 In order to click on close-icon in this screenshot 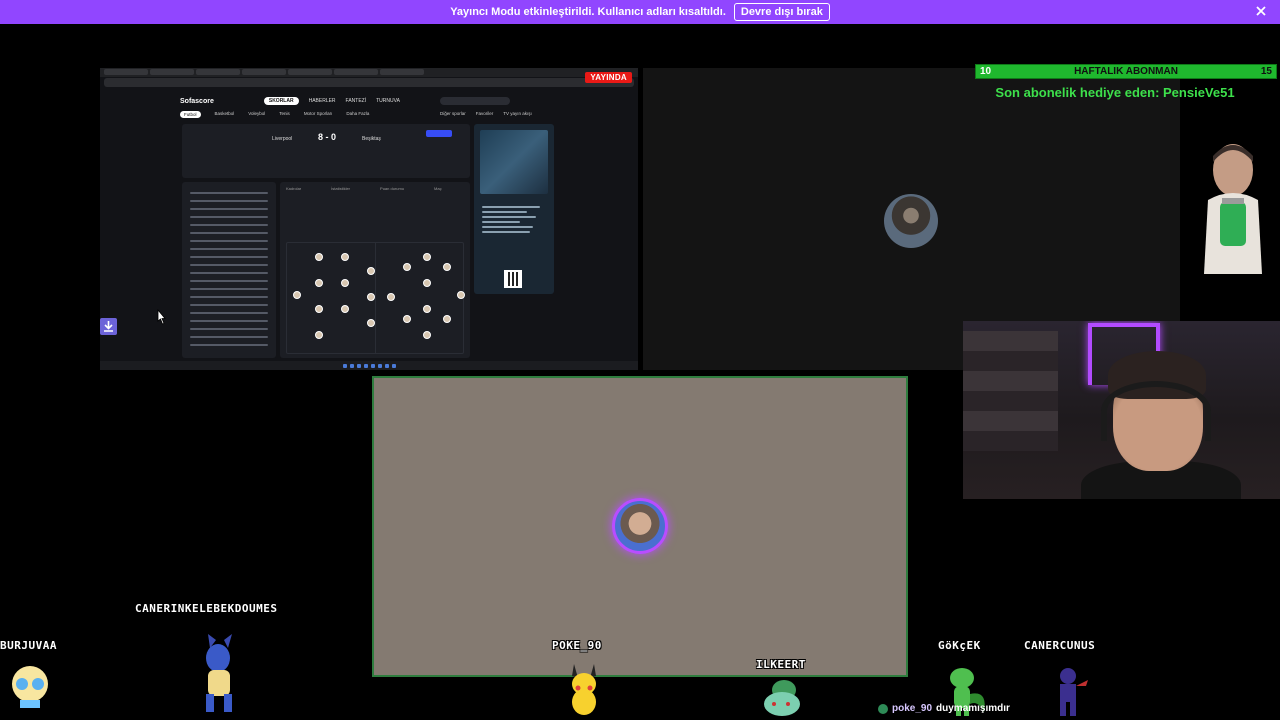, I will do `click(1261, 11)`.